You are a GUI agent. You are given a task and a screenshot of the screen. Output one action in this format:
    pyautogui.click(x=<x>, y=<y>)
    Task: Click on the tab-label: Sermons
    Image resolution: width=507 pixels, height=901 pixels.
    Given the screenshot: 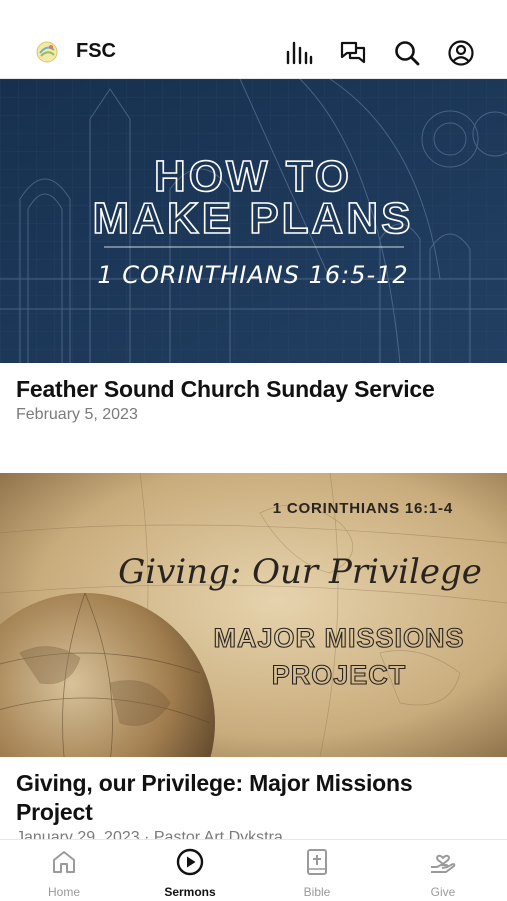 What is the action you would take?
    pyautogui.click(x=190, y=892)
    